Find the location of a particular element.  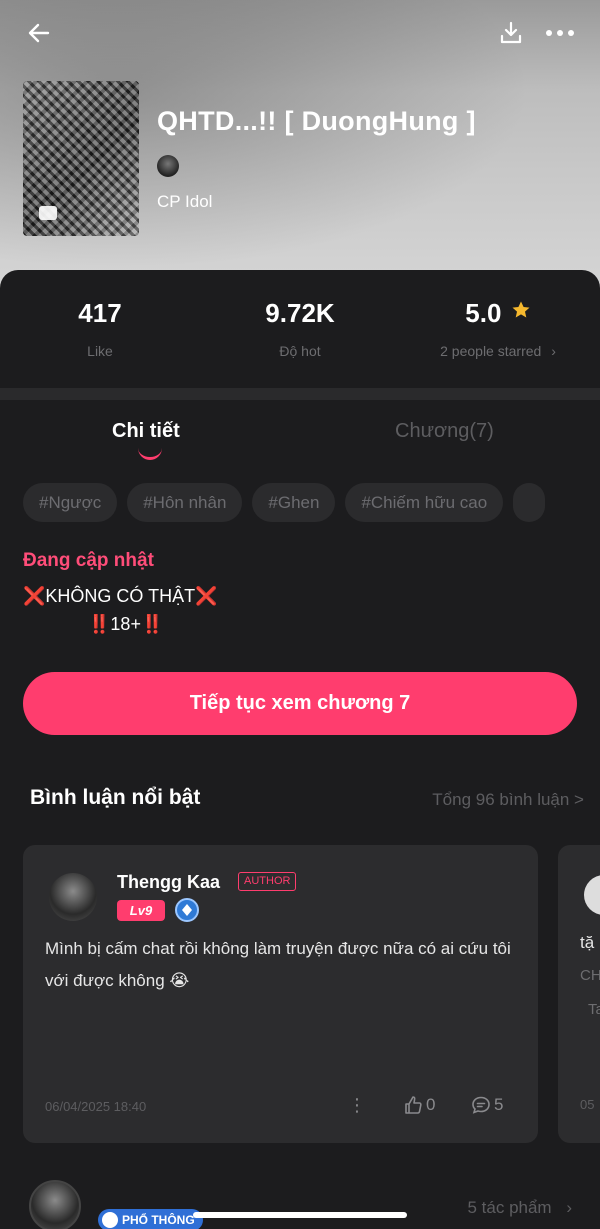

tag-item: #Hôn nhân is located at coordinates (185, 502).